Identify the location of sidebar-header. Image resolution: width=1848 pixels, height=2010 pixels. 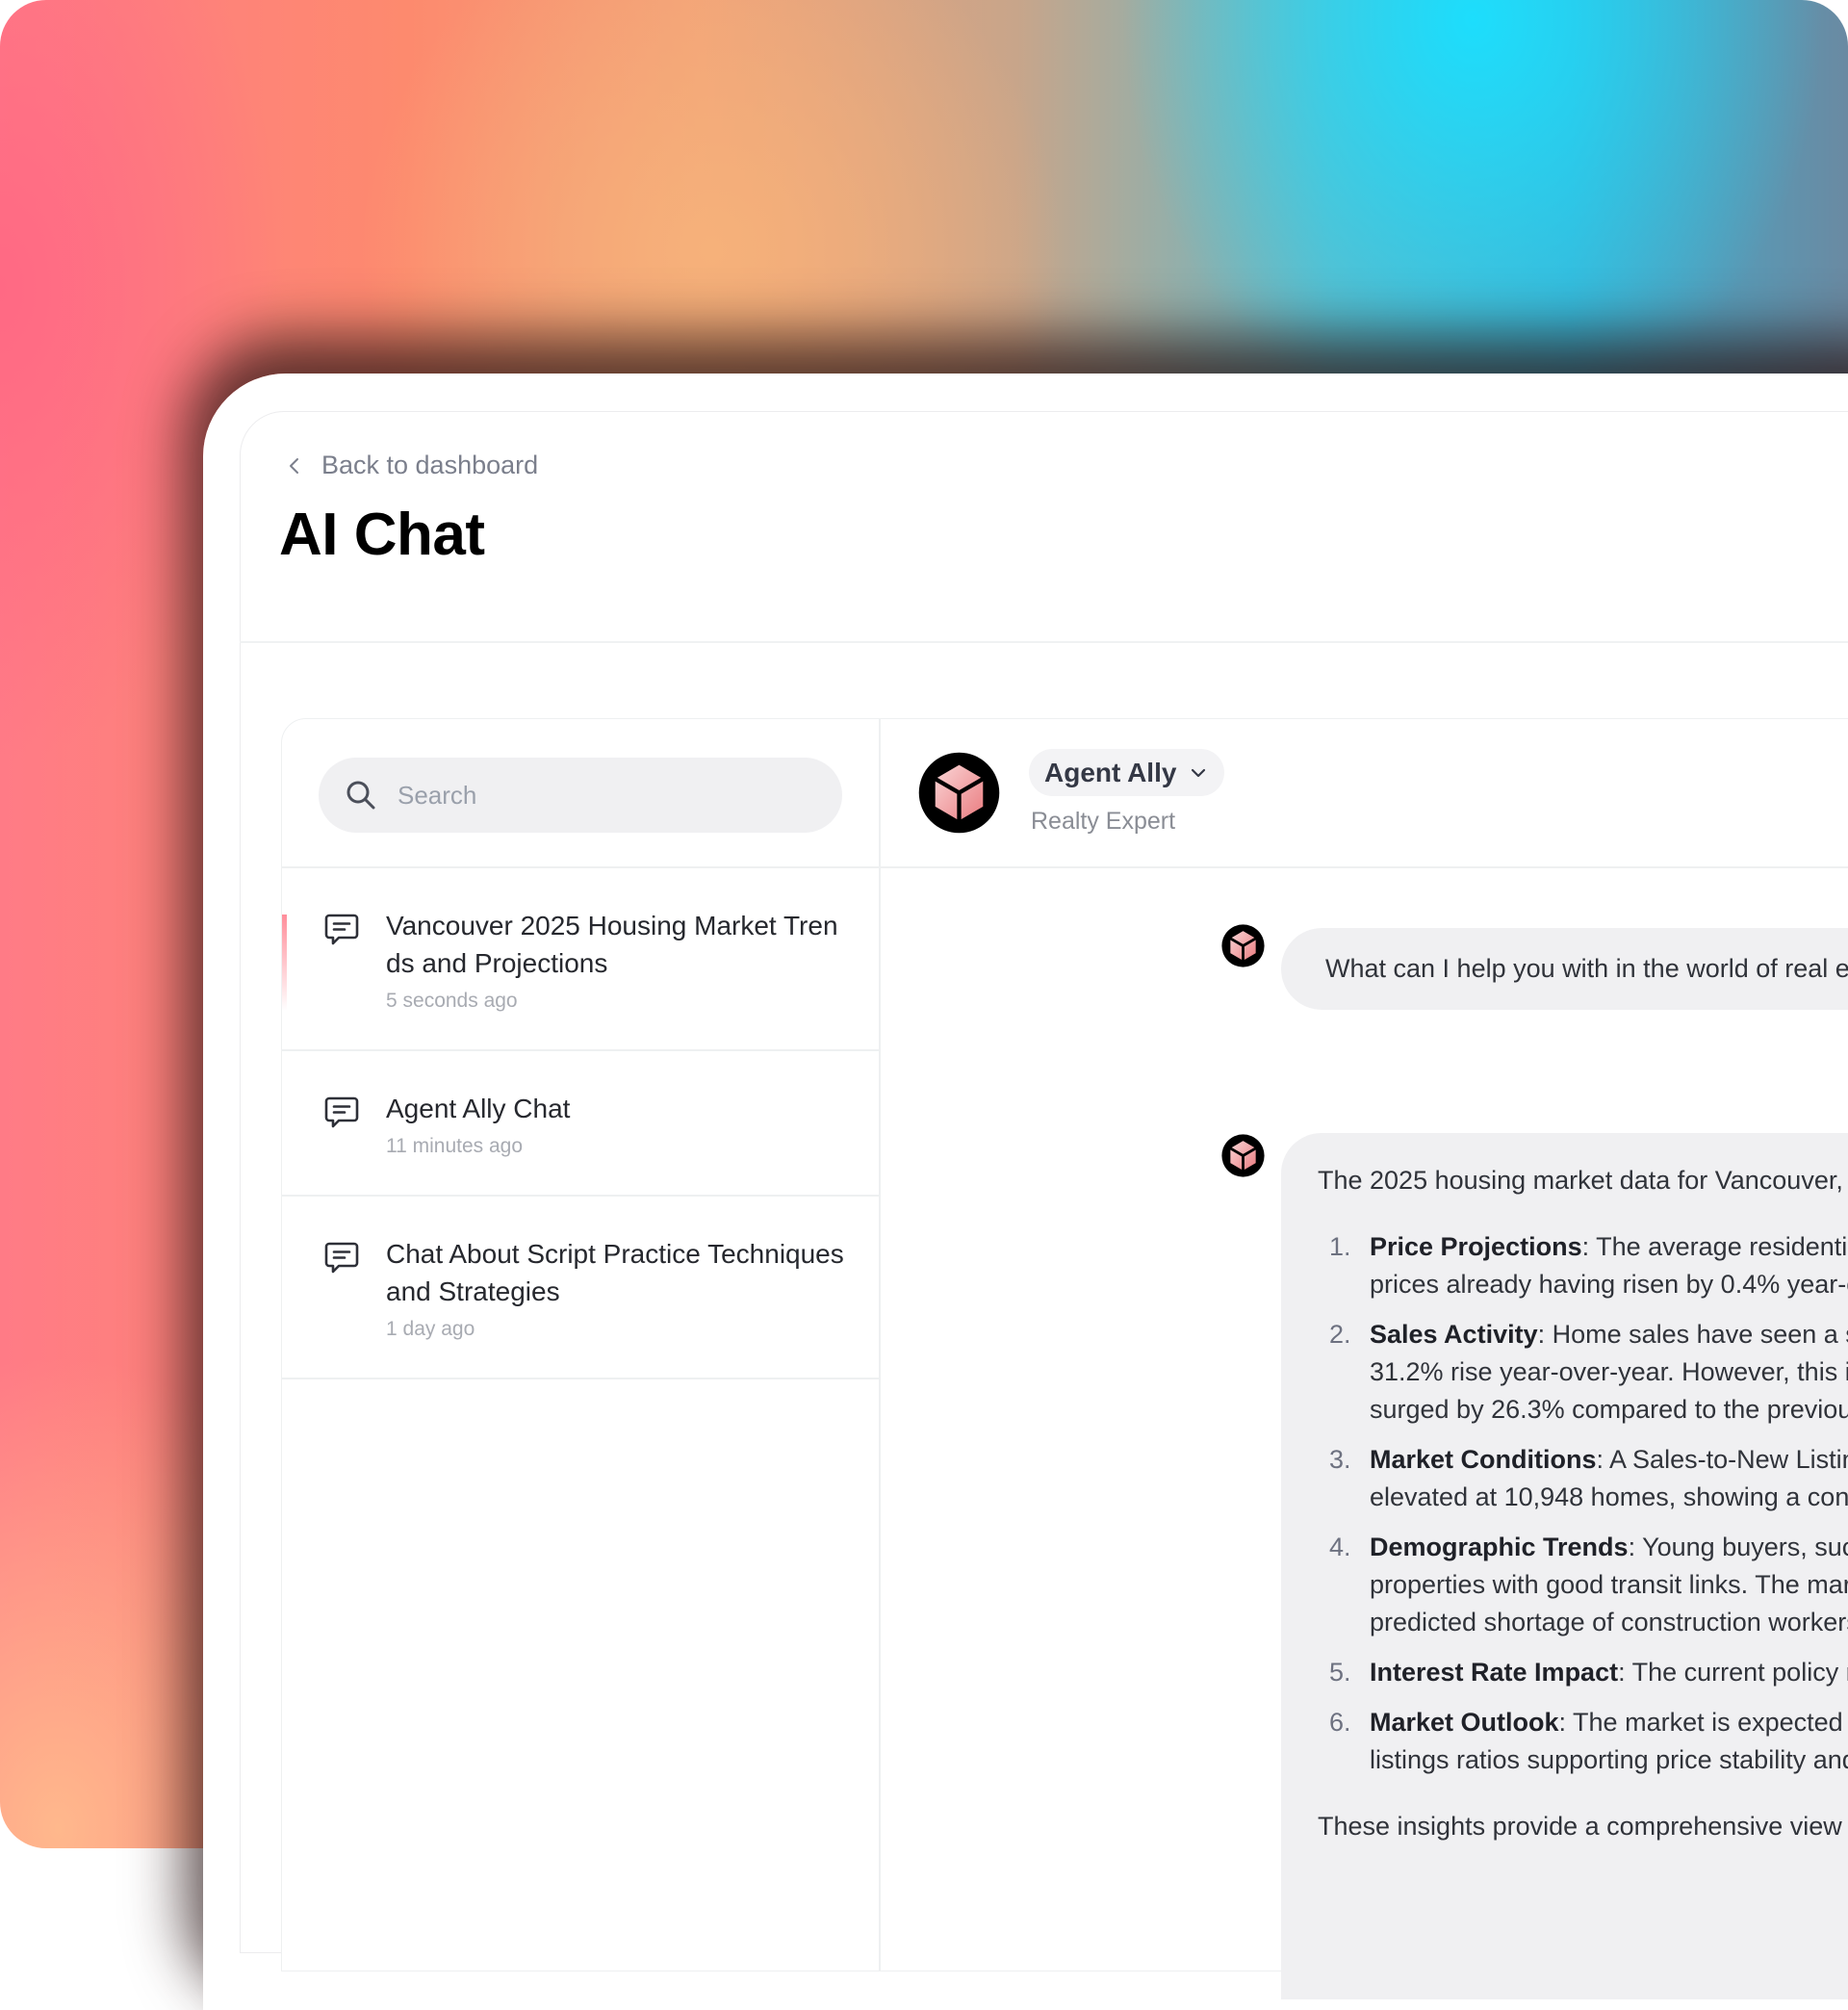
(580, 794).